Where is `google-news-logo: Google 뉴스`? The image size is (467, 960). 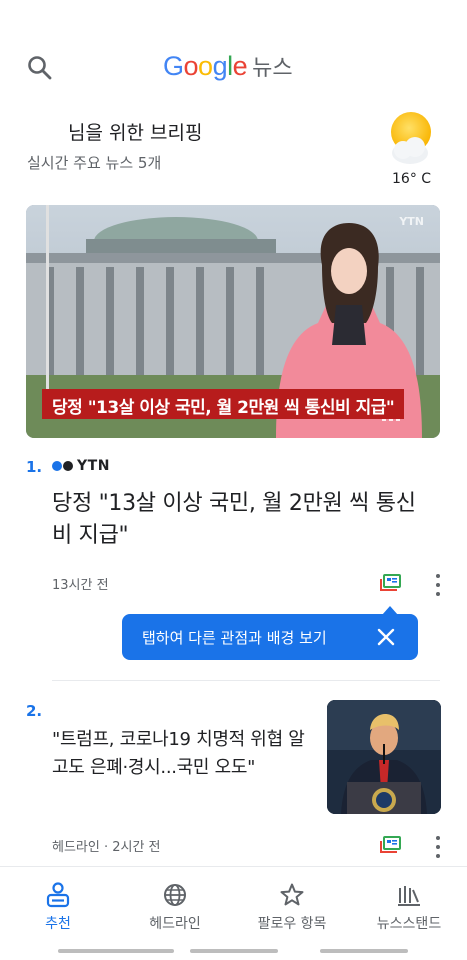 google-news-logo: Google 뉴스 is located at coordinates (228, 66).